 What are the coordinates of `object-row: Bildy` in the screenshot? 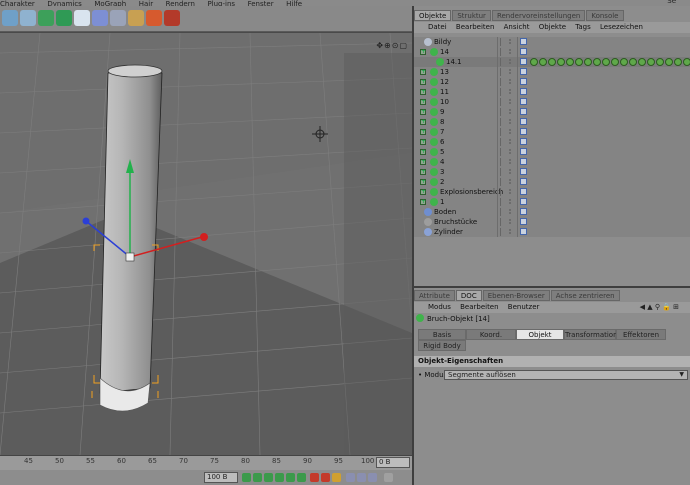 It's located at (552, 42).